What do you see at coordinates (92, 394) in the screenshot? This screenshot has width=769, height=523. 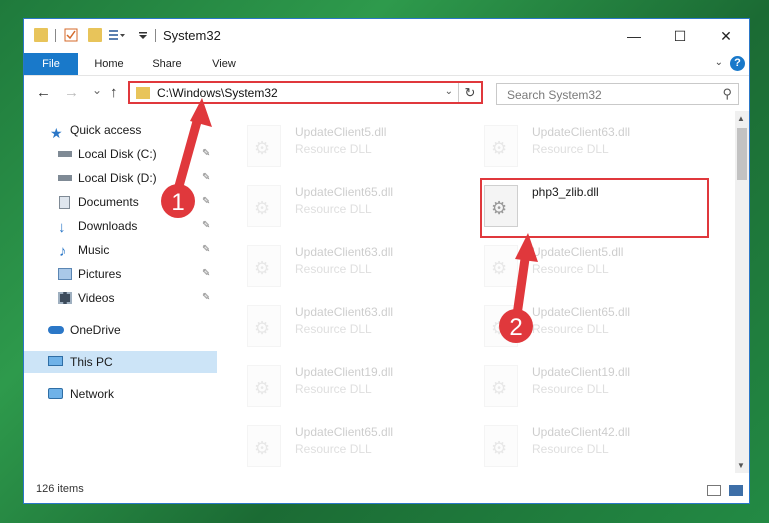 I see `sidebar-item-label: Network` at bounding box center [92, 394].